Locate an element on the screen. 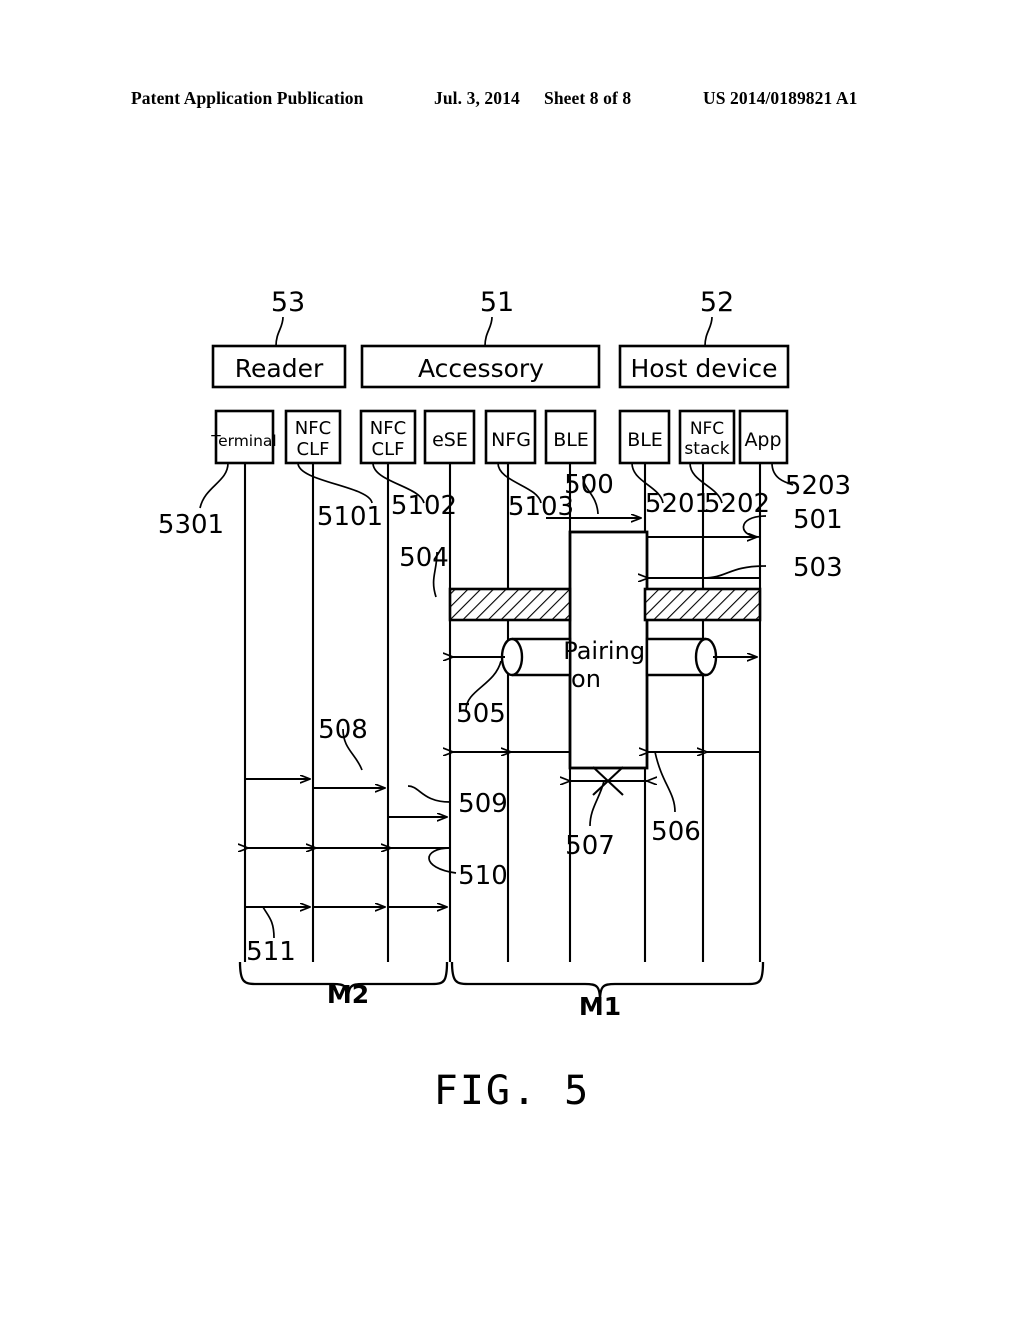  ref-510: 510 is located at coordinates (483, 876).